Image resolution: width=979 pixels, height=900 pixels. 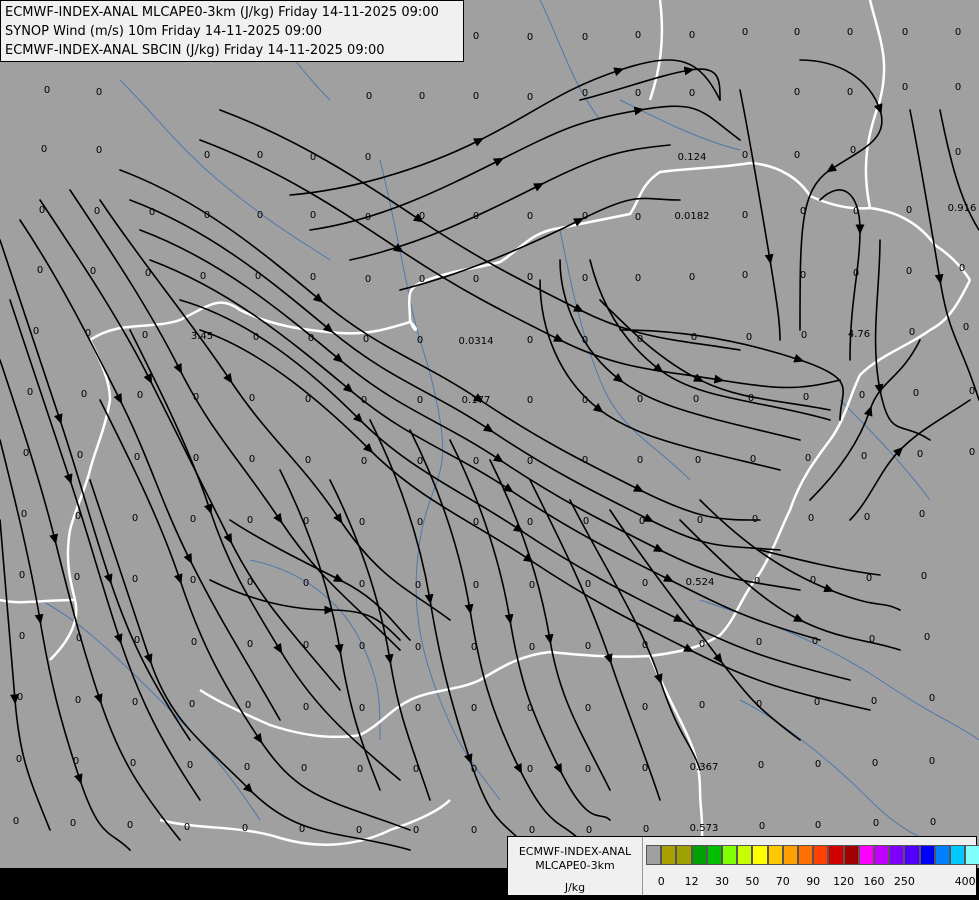 I want to click on cin-value-label: 0.177, so click(x=476, y=400).